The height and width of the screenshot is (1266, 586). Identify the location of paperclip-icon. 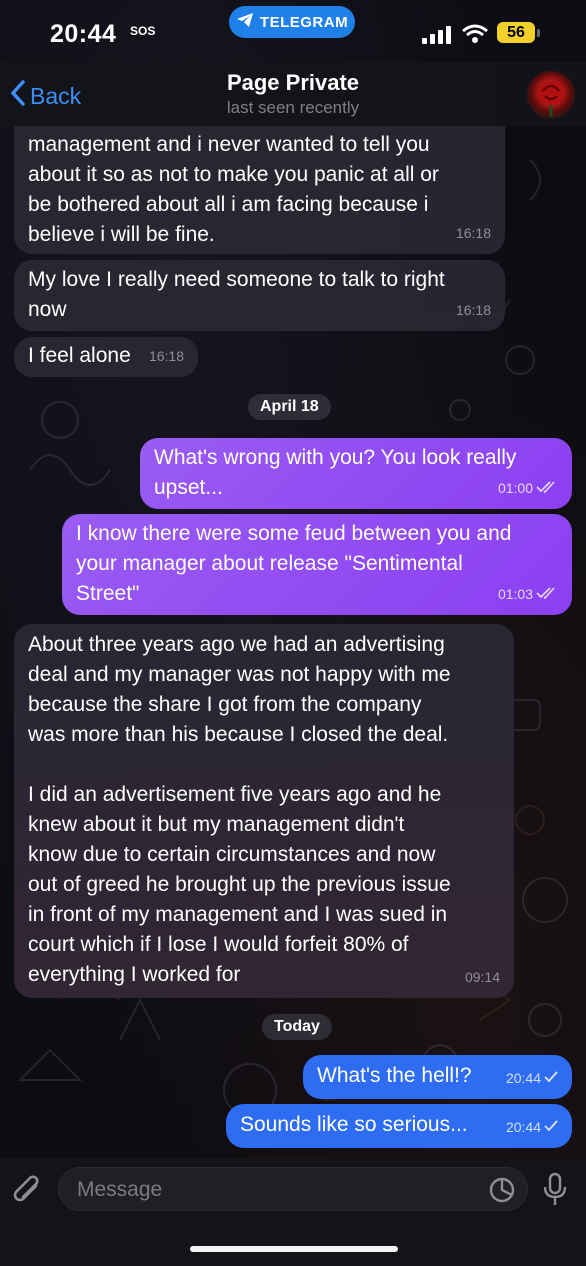
(28, 1193).